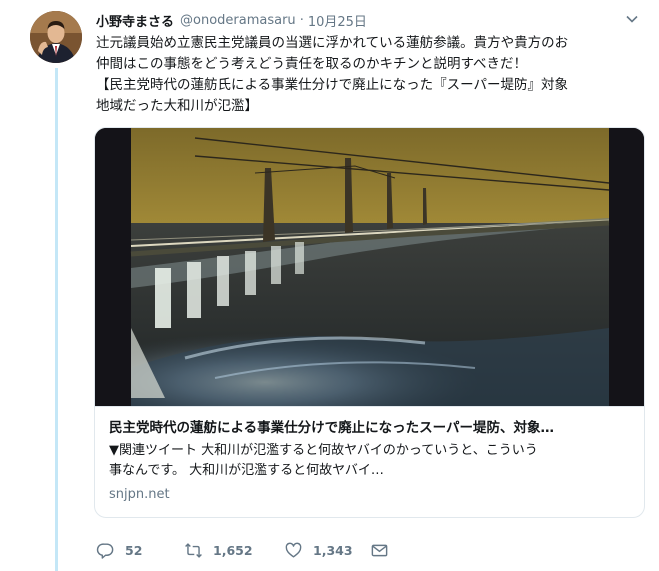  I want to click on like-count: 1,343, so click(333, 550).